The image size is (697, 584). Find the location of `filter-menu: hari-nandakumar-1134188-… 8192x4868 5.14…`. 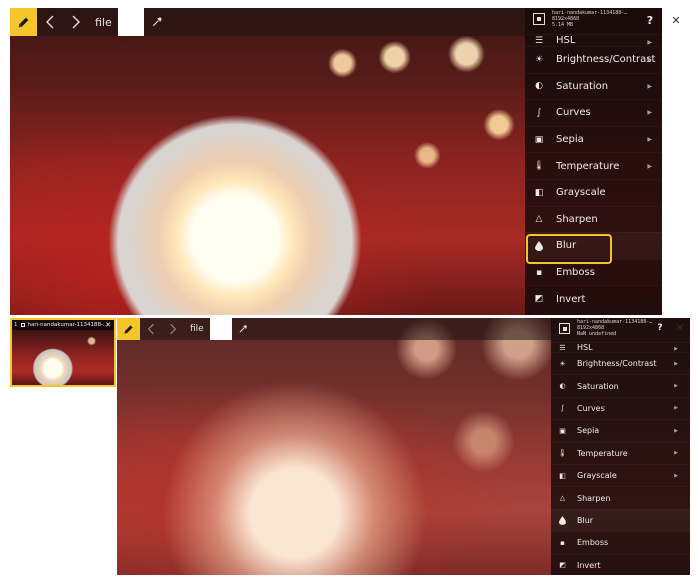

filter-menu: hari-nandakumar-1134188-… 8192x4868 5.14… is located at coordinates (593, 161).